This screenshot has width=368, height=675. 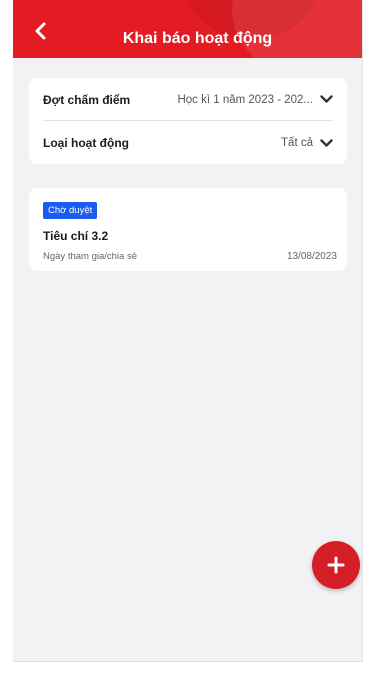 What do you see at coordinates (90, 256) in the screenshot?
I see `activity-date-label: Ngày tham gia/chia sẻ` at bounding box center [90, 256].